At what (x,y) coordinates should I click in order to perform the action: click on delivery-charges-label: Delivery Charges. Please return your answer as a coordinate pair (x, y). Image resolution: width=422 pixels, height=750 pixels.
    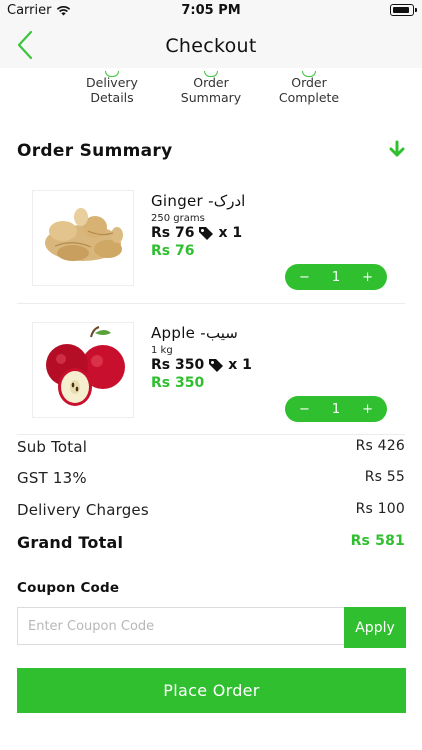
    Looking at the image, I should click on (83, 510).